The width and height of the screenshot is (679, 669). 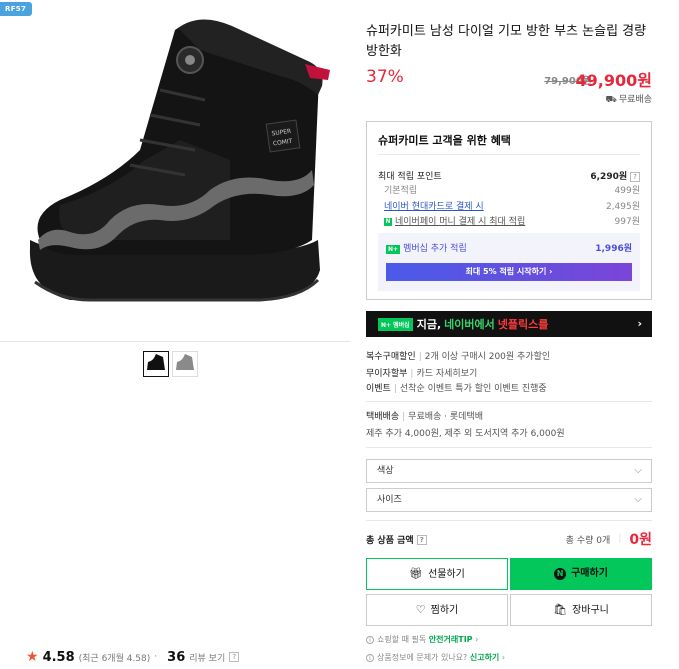 I want to click on info-installment: 무이자할부 | 카드 자세히보기, so click(x=422, y=374).